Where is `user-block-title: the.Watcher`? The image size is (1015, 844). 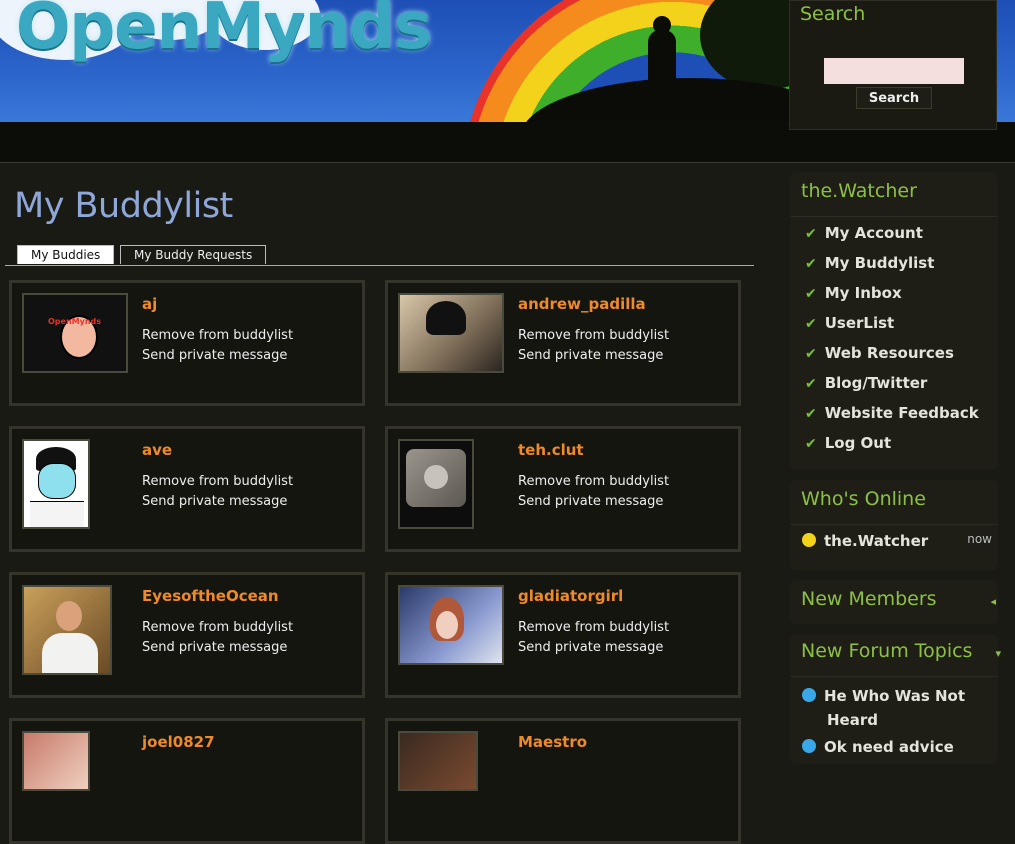 user-block-title: the.Watcher is located at coordinates (859, 191).